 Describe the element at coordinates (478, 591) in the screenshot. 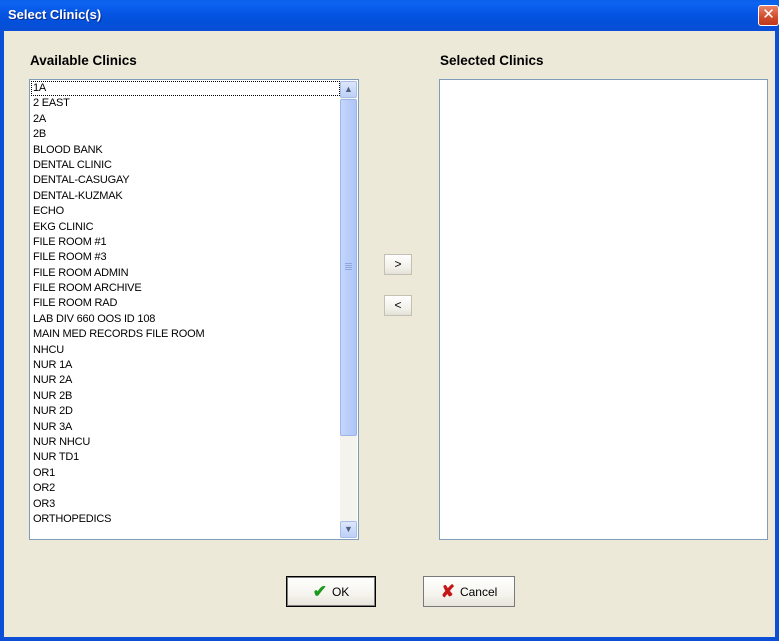

I see `cancel-label: Cancel` at that location.